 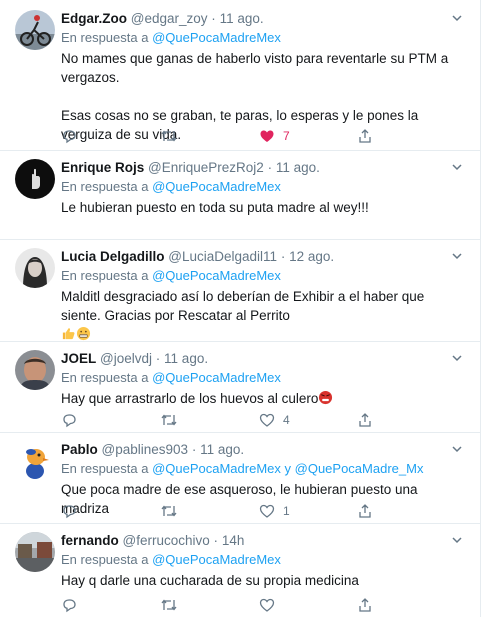 What do you see at coordinates (166, 540) in the screenshot?
I see `author-handle: @ferrucochivo` at bounding box center [166, 540].